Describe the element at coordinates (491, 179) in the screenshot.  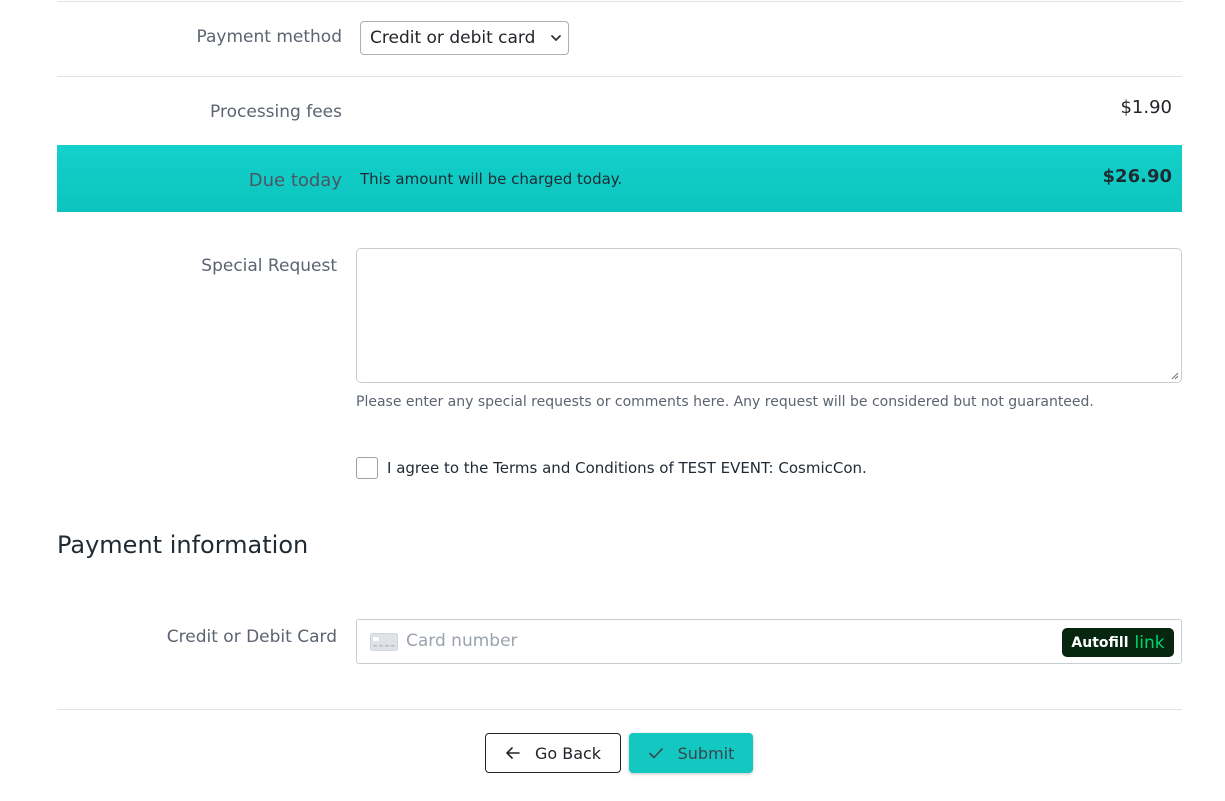
I see `due-today-note: This amount will be charged today.` at that location.